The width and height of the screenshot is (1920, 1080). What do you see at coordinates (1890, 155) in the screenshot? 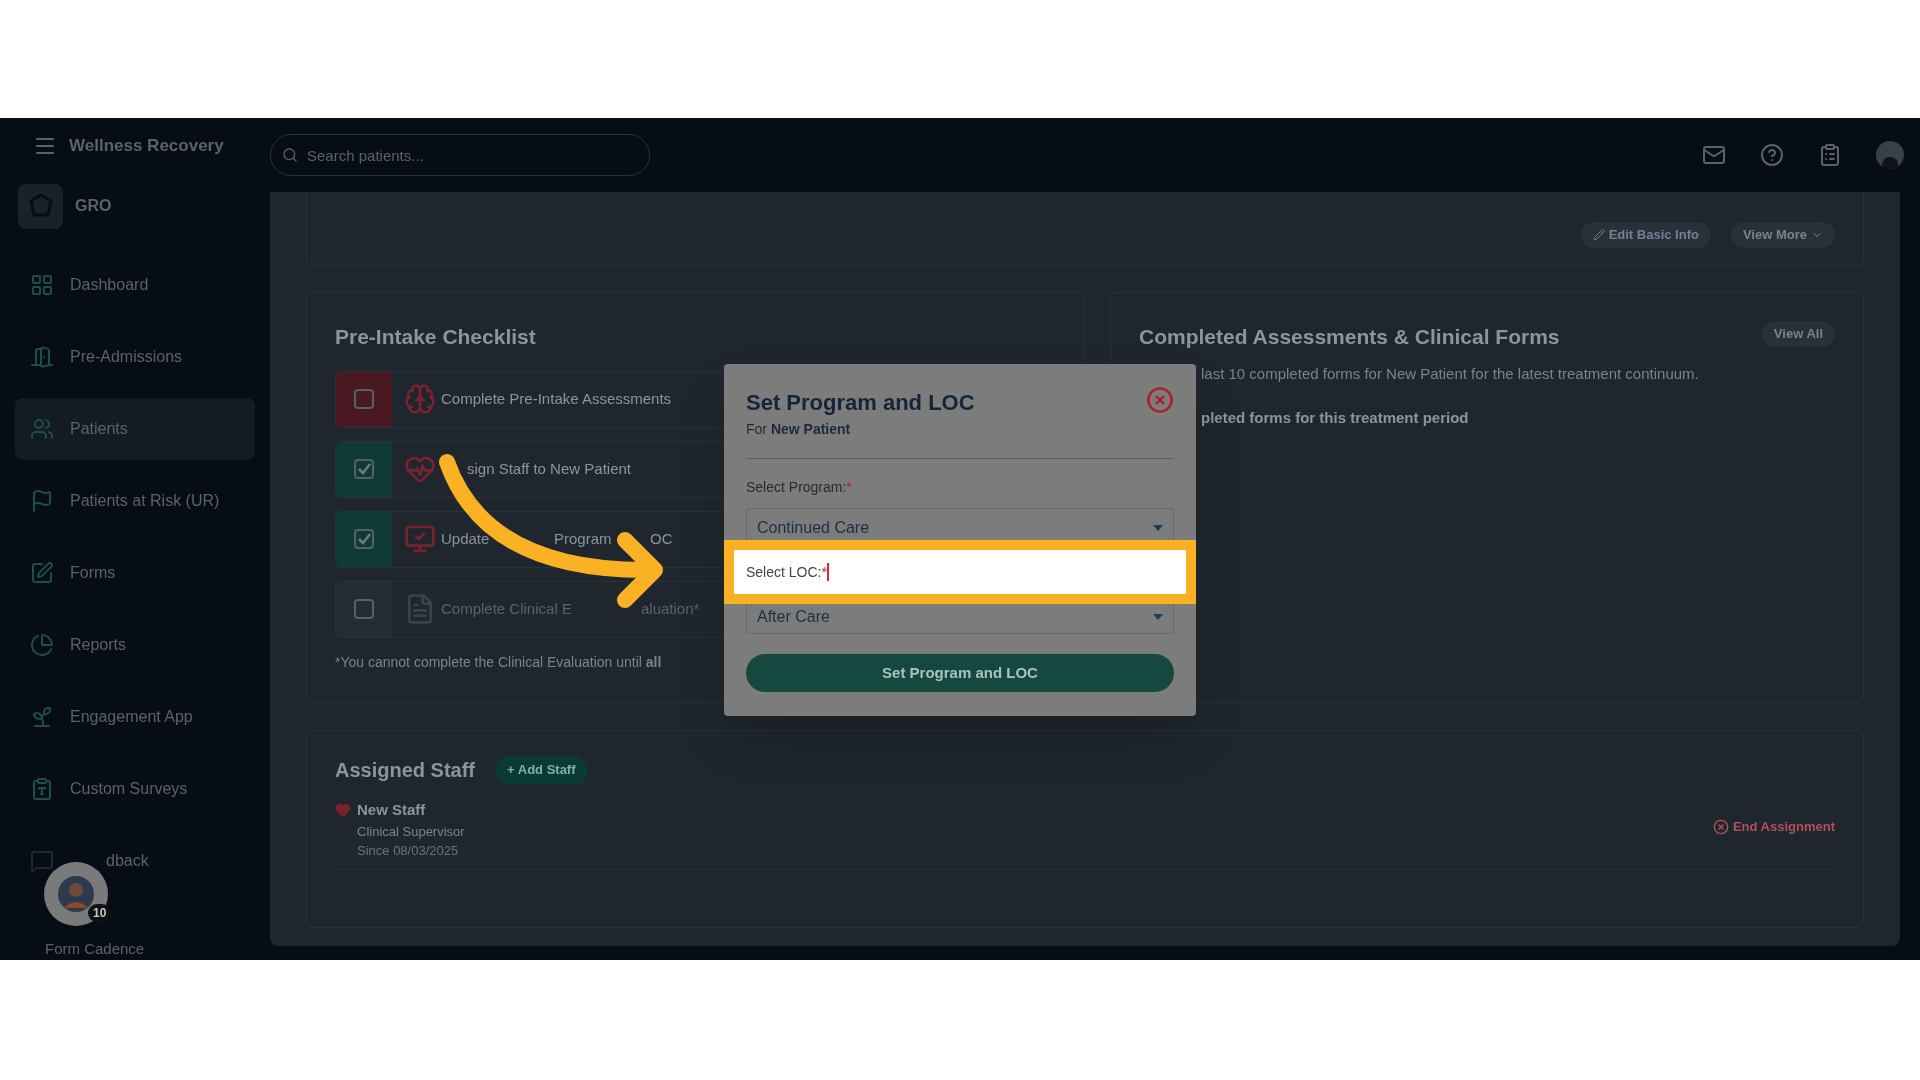
I see `profile-avatar` at bounding box center [1890, 155].